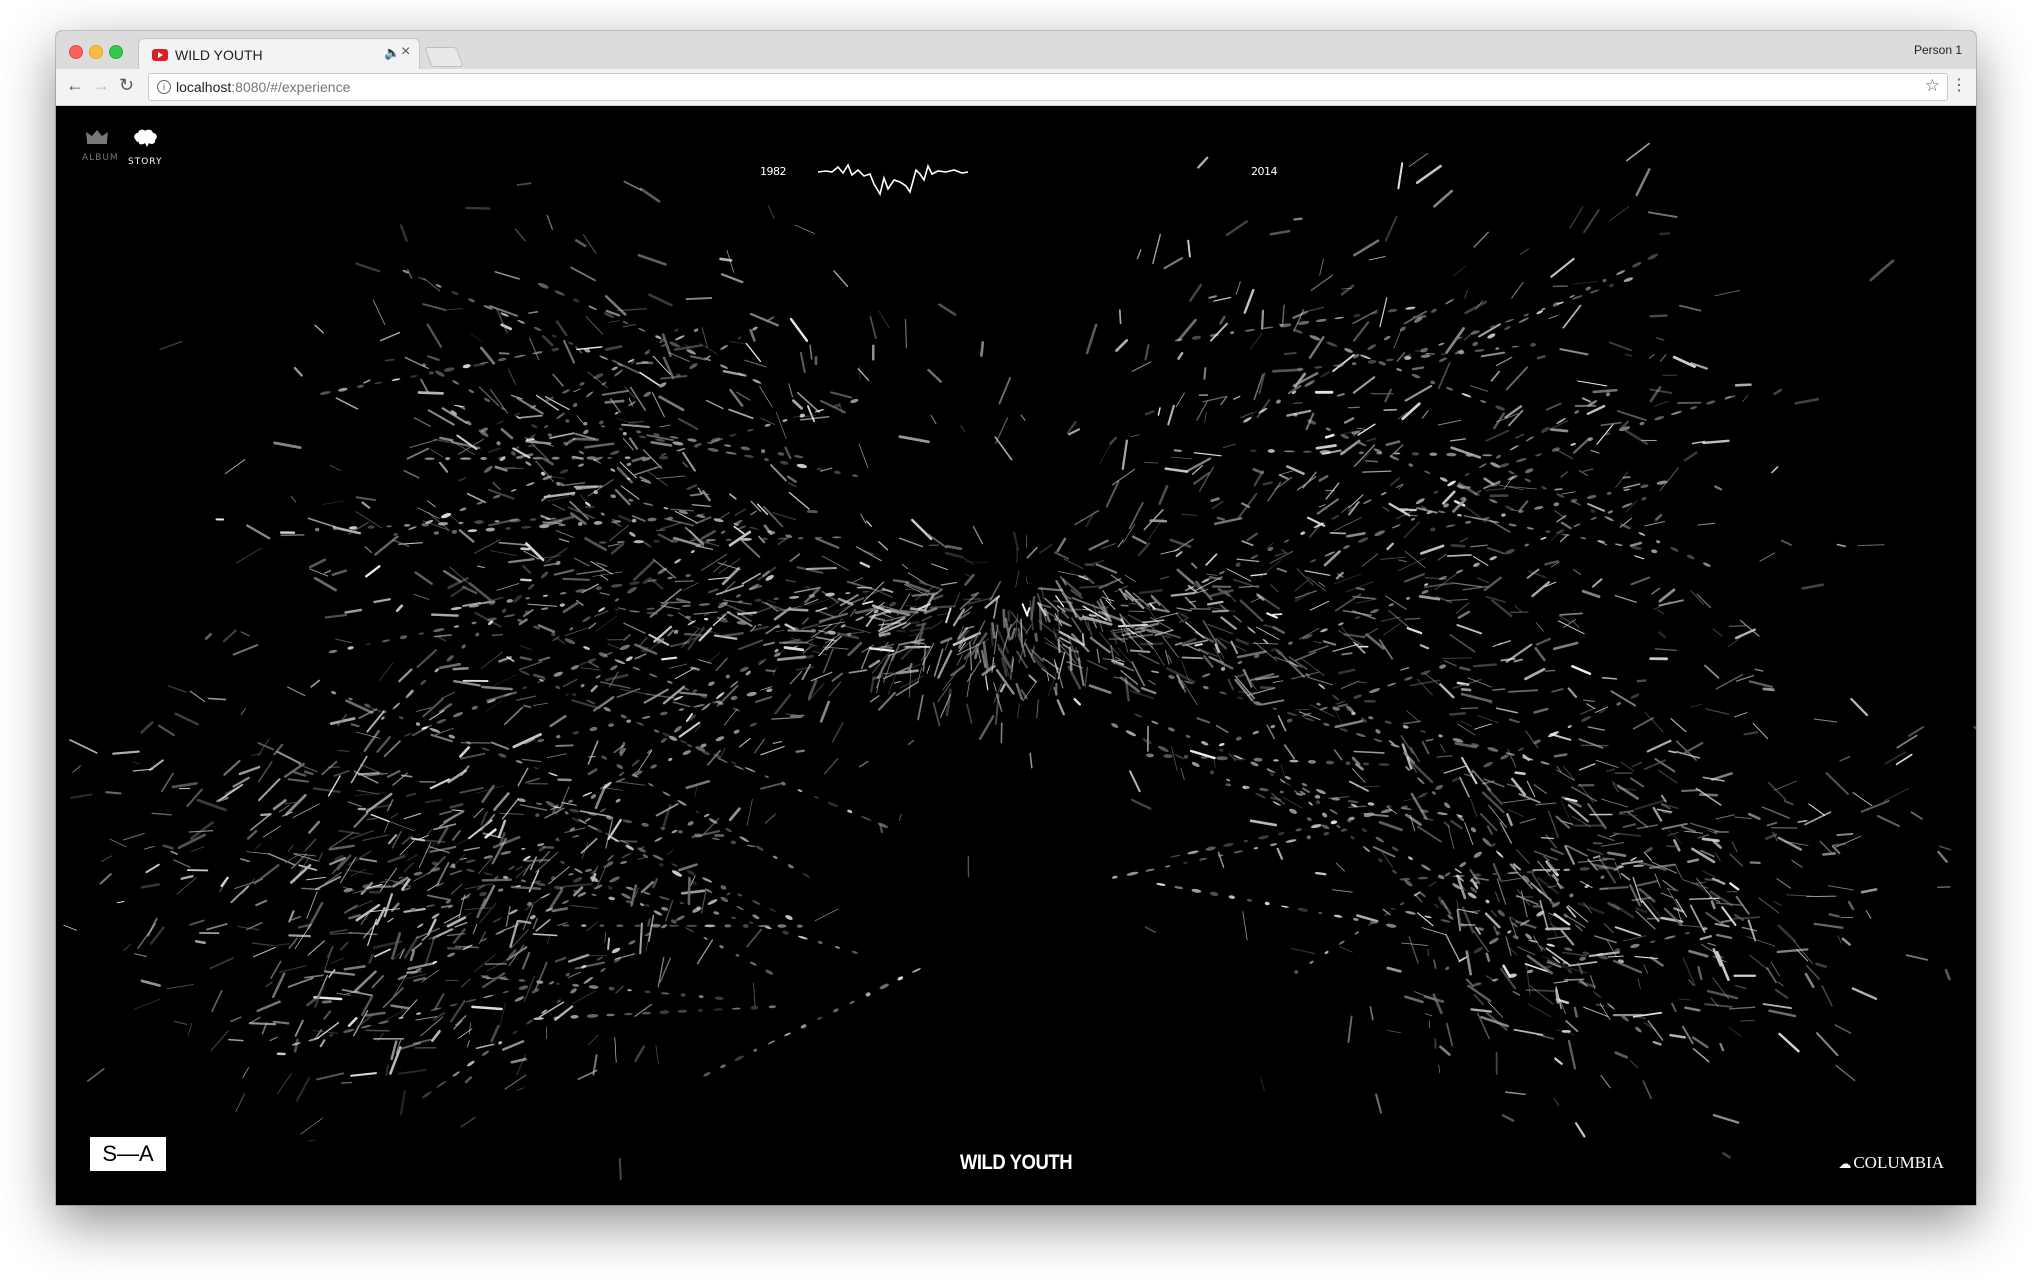 This screenshot has height=1285, width=2032. What do you see at coordinates (444, 57) in the screenshot?
I see `new-tab-button` at bounding box center [444, 57].